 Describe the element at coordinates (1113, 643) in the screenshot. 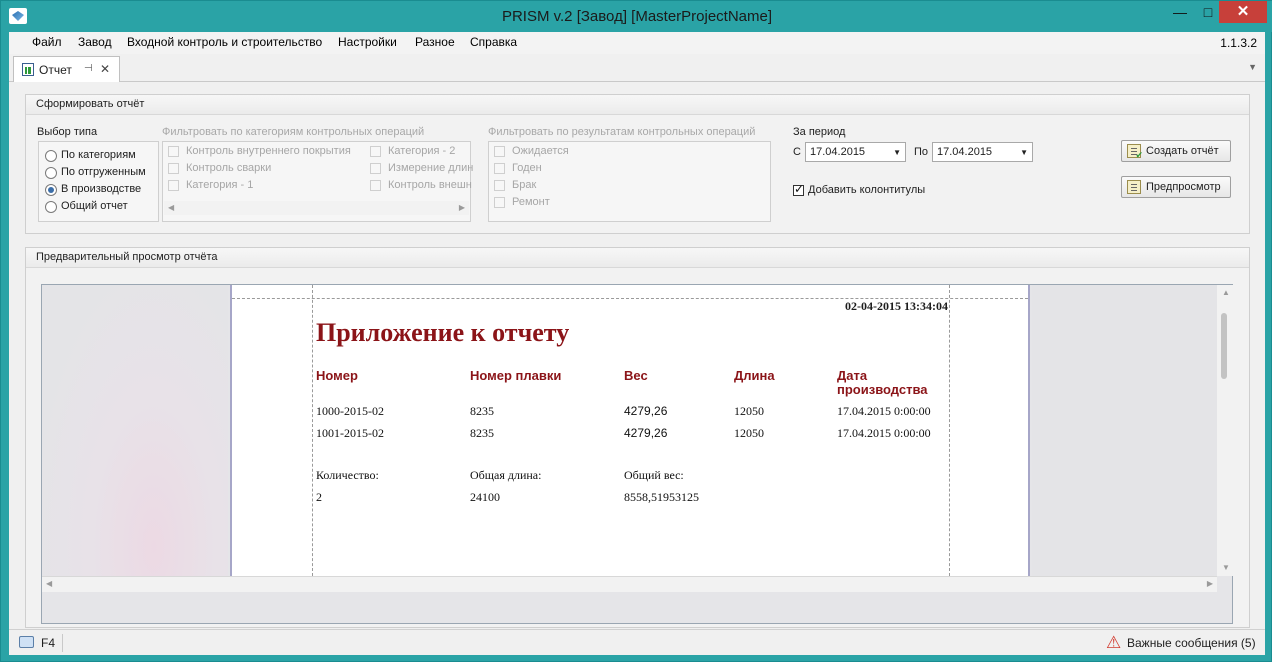

I see `warning-icon: ⚠` at that location.